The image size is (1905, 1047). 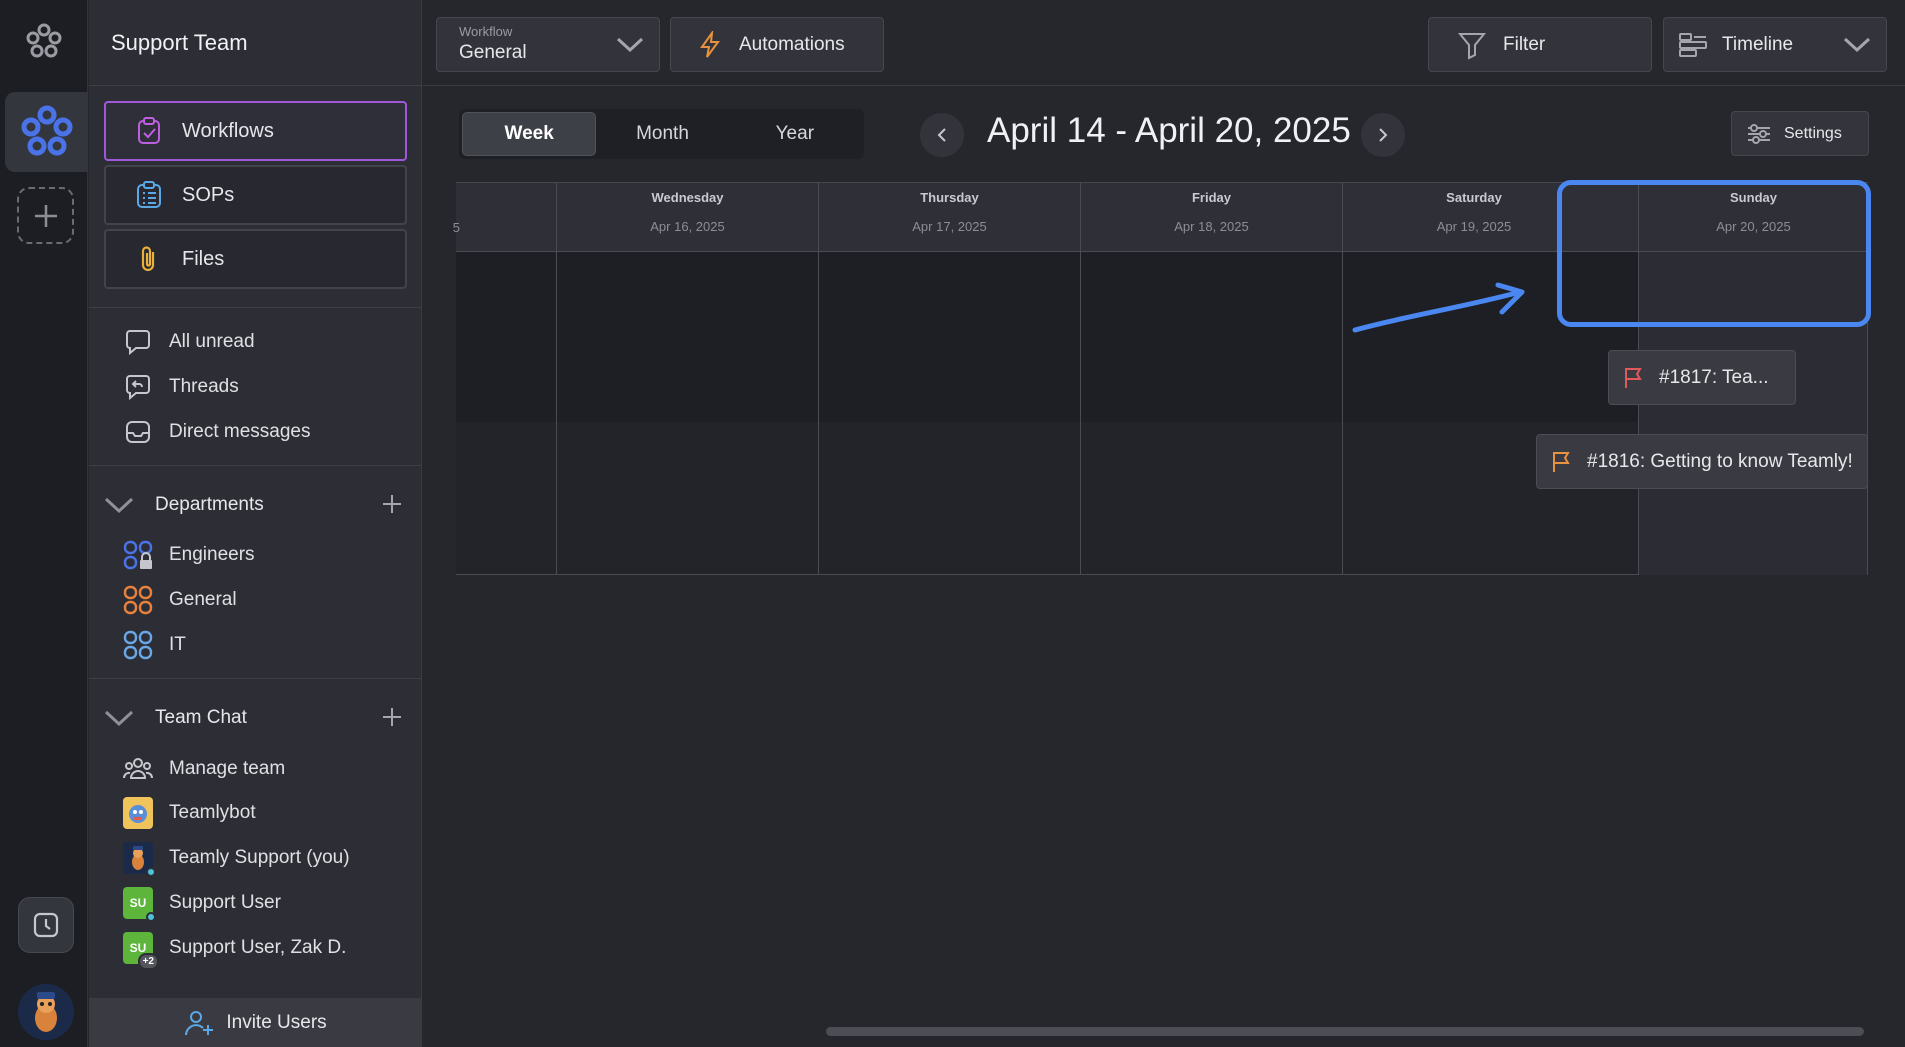 I want to click on automations-button: Automations, so click(x=777, y=44).